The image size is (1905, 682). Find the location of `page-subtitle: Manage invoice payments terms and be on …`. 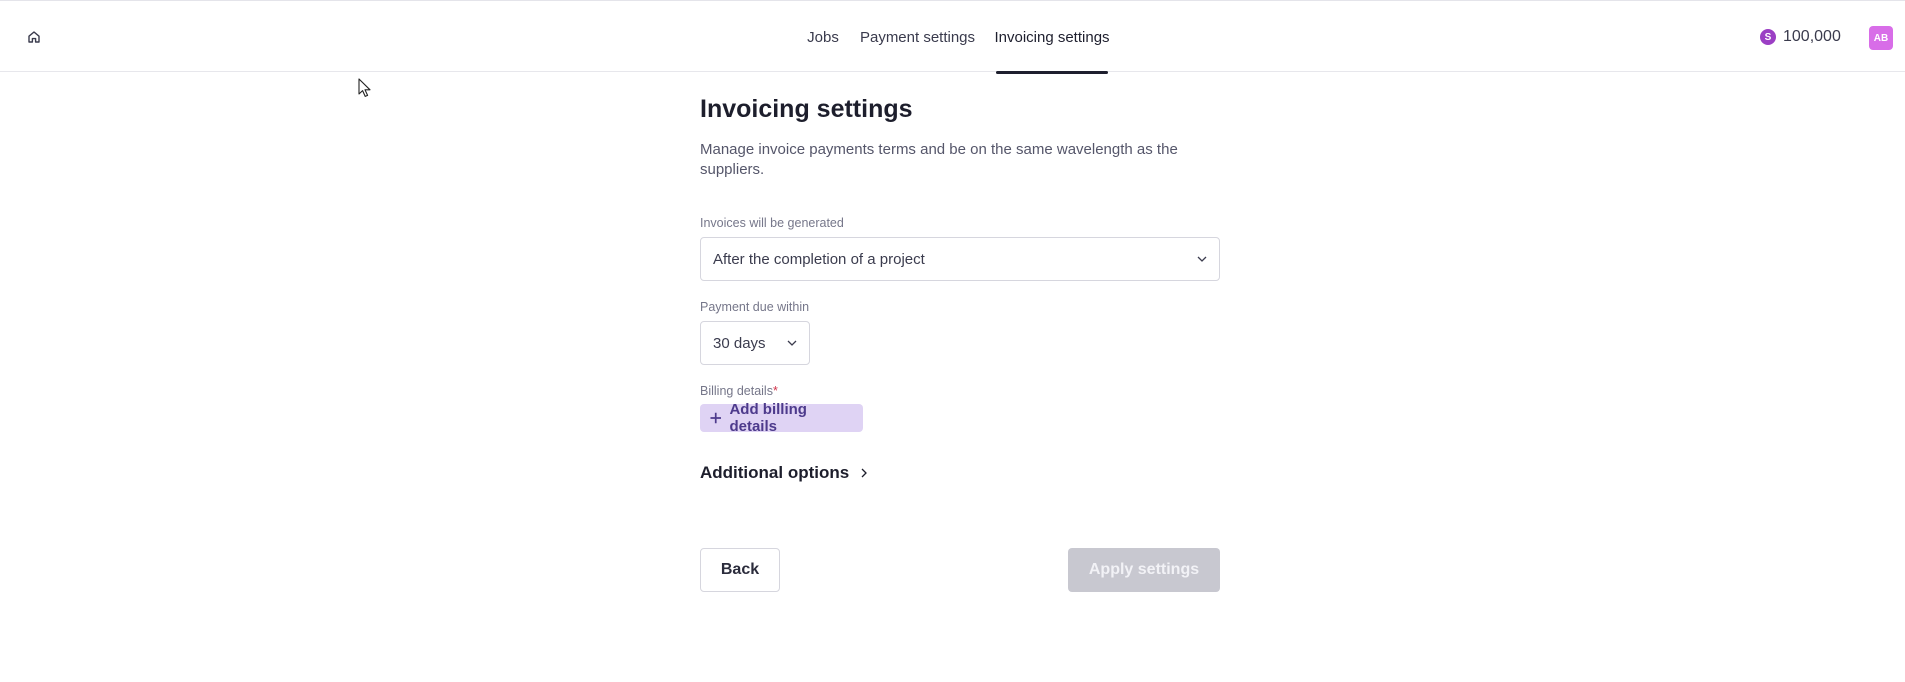

page-subtitle: Manage invoice payments terms and be on … is located at coordinates (939, 159).